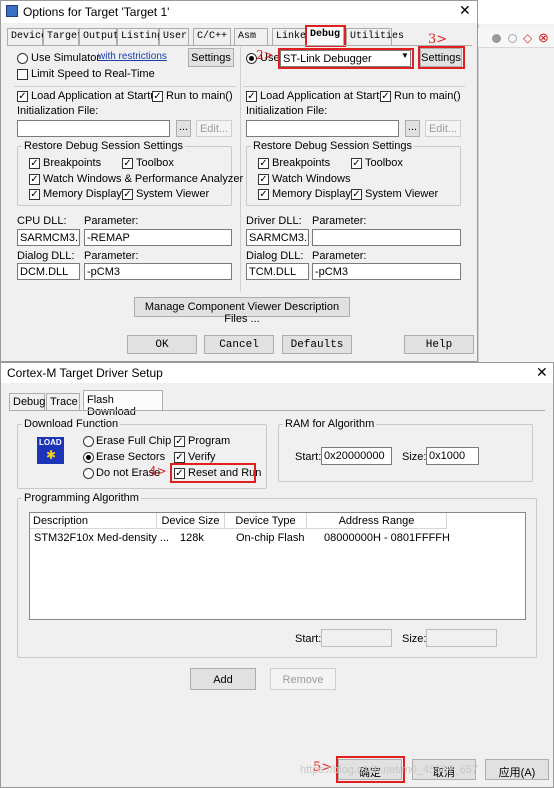  I want to click on algo-start-label: Start:, so click(308, 639).